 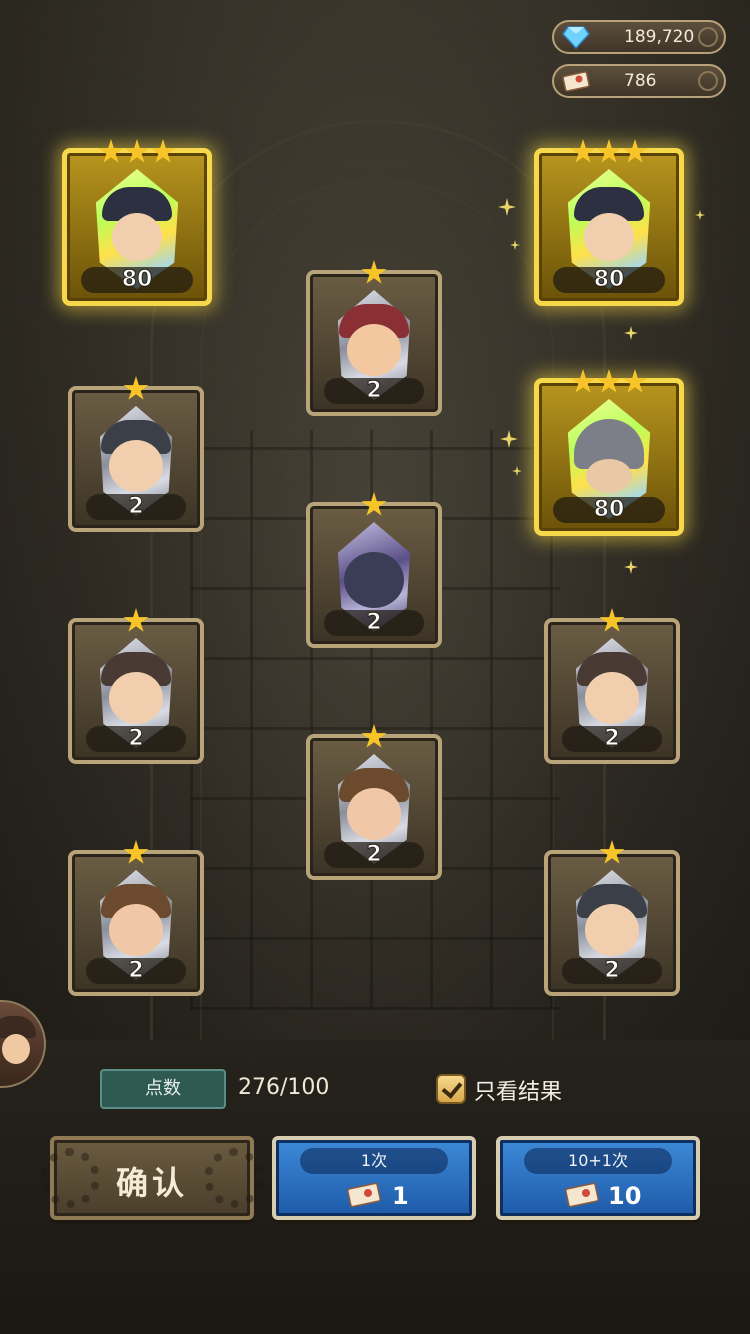 I want to click on gem-counter: 189,720, so click(x=639, y=37).